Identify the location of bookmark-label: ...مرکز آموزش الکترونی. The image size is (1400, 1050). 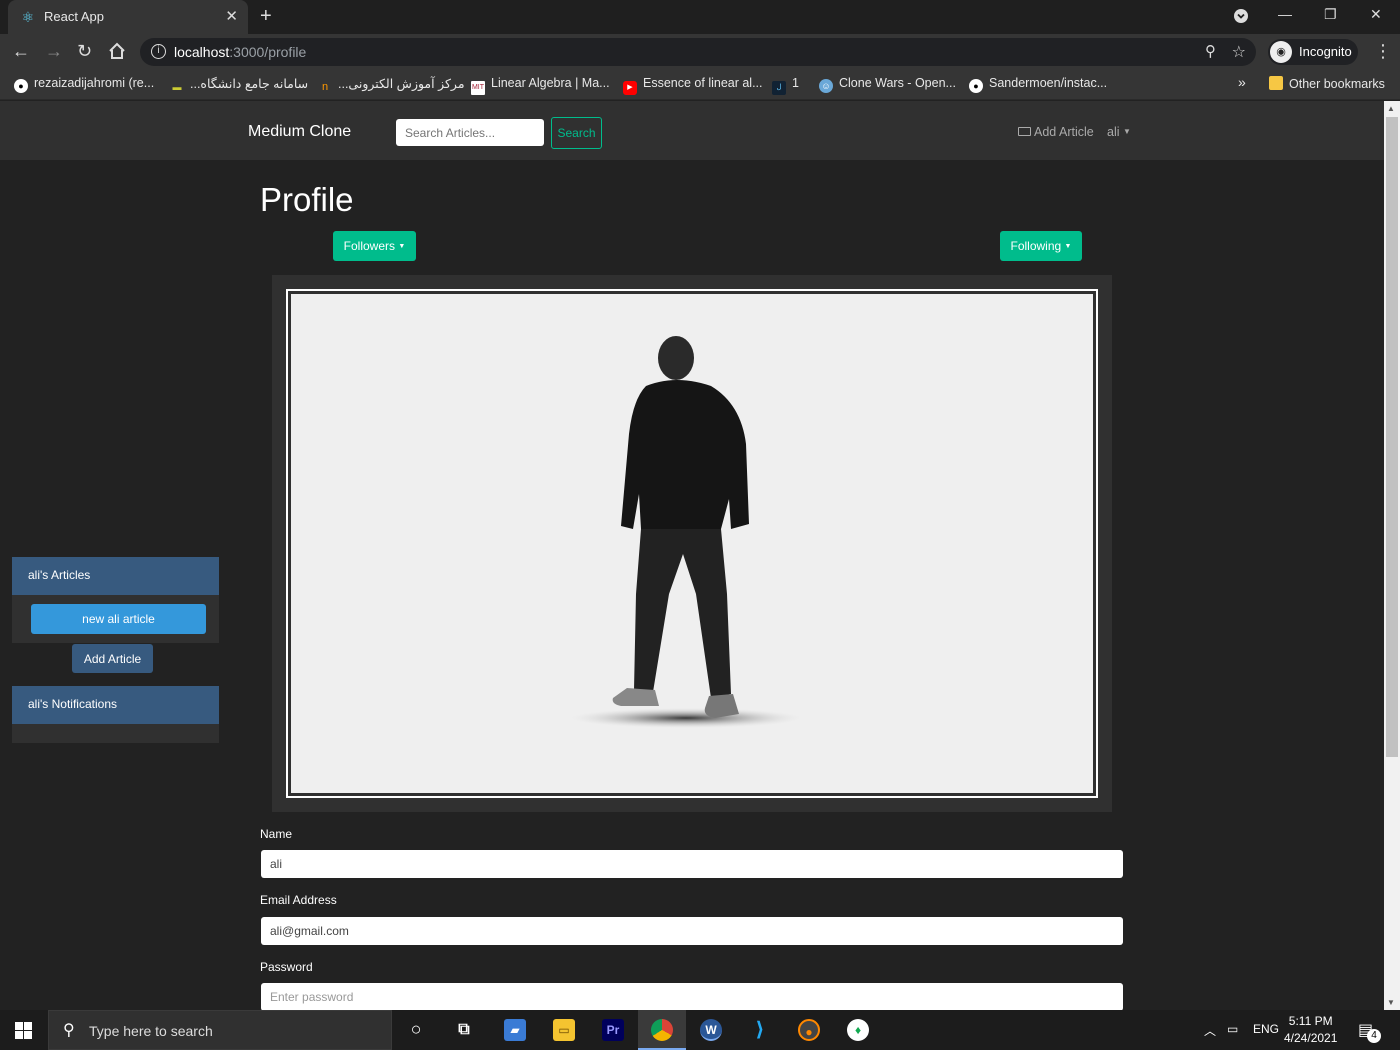
(401, 84).